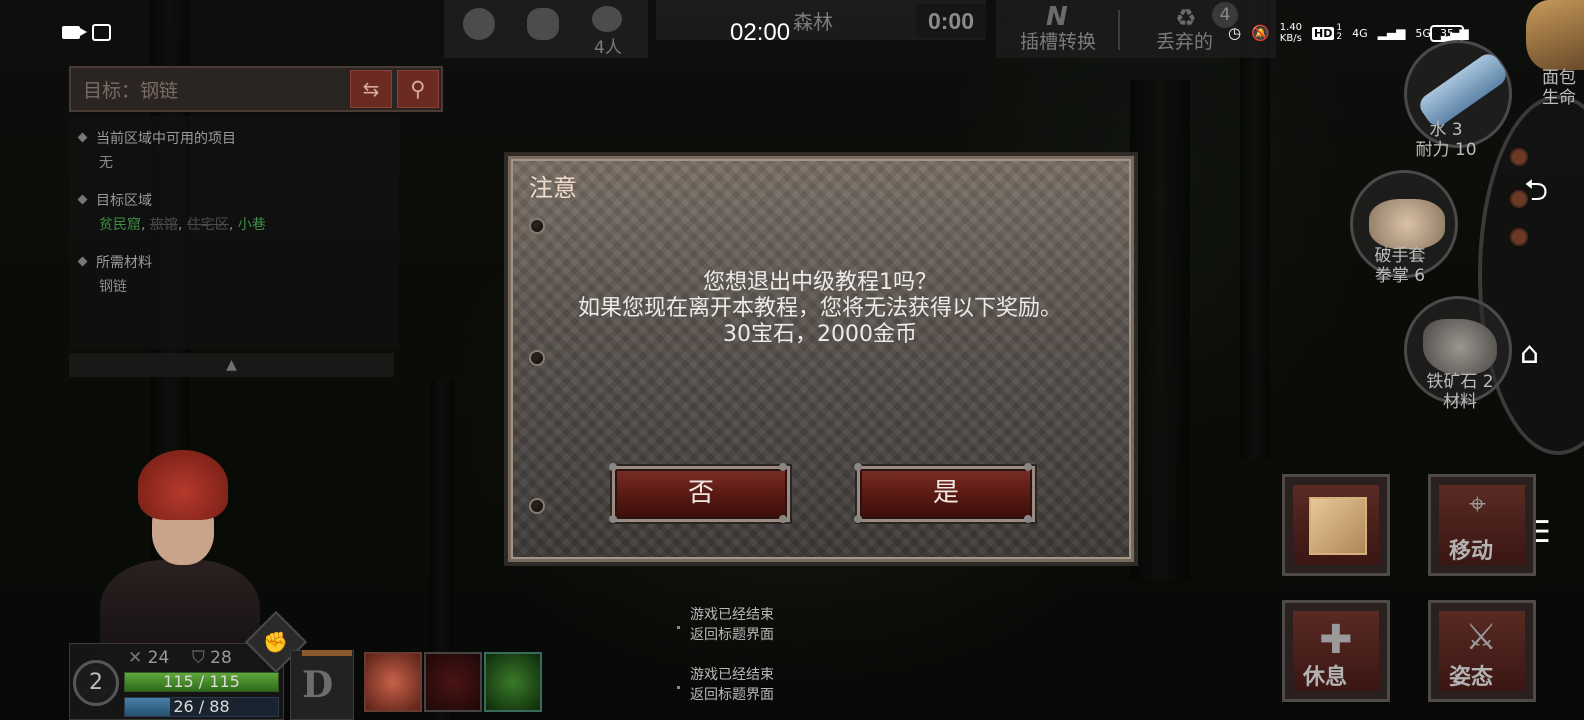  I want to click on item-label-line: 耐力 10, so click(1446, 150).